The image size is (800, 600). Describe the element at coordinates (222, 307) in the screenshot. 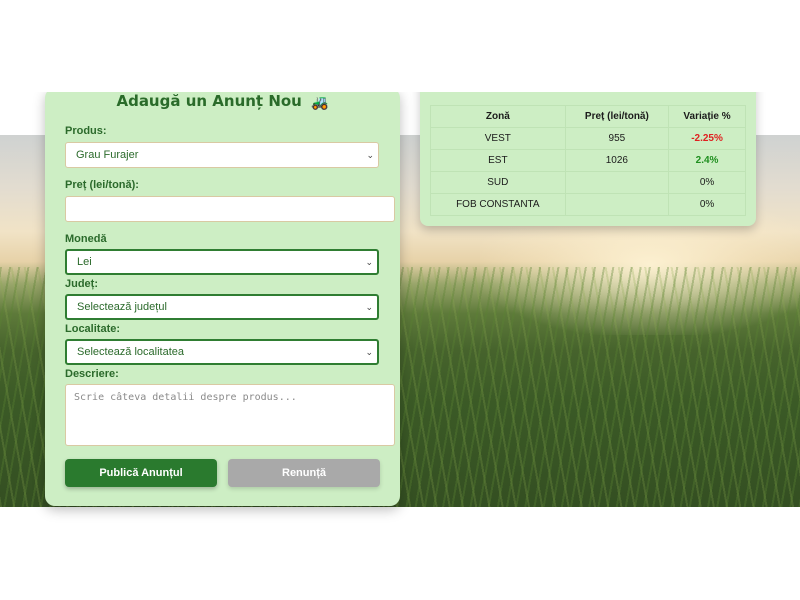

I see `county-select: Selectează județul ⌄` at that location.